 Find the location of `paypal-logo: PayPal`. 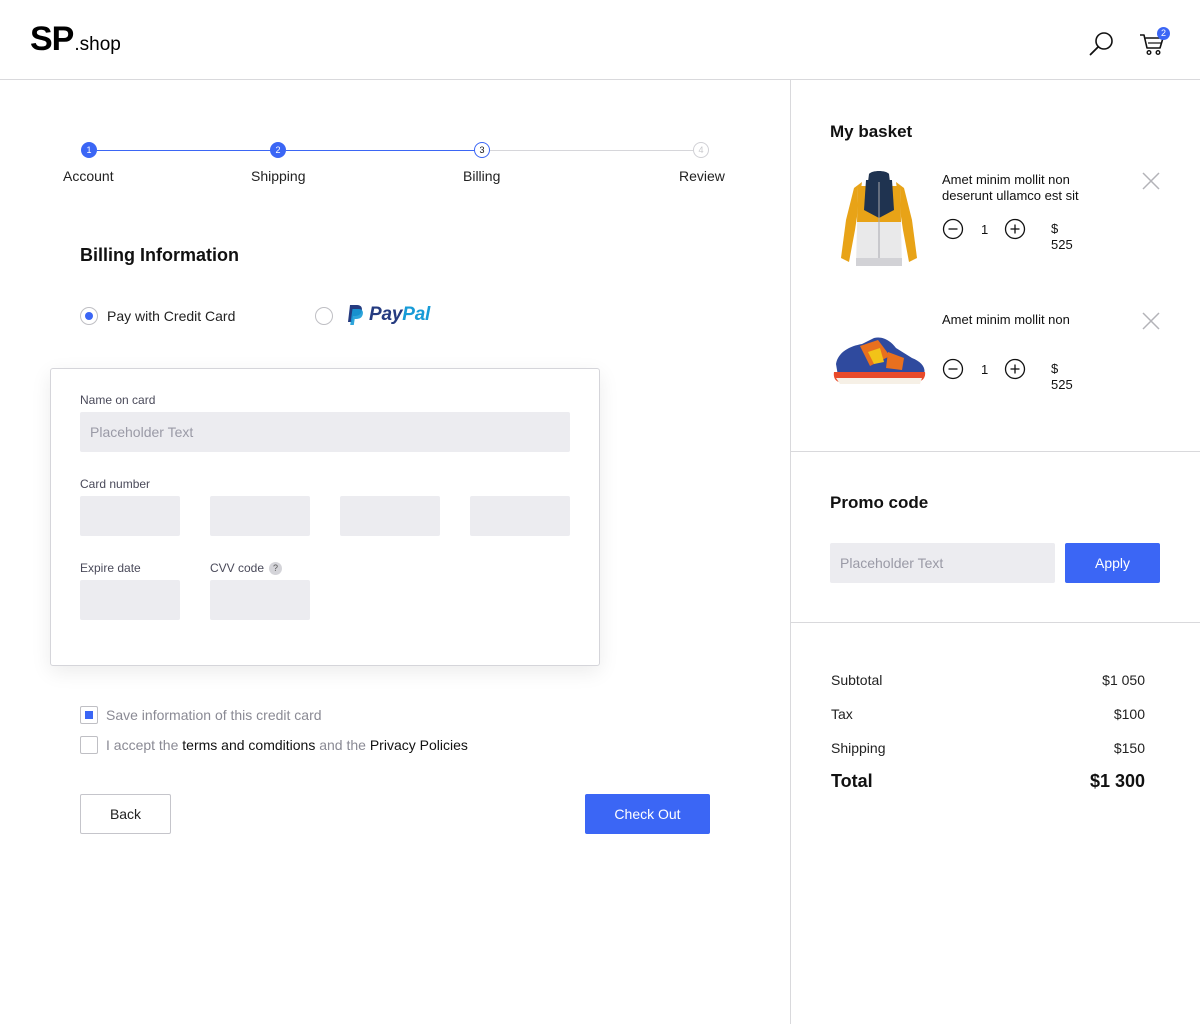

paypal-logo: PayPal is located at coordinates (388, 315).